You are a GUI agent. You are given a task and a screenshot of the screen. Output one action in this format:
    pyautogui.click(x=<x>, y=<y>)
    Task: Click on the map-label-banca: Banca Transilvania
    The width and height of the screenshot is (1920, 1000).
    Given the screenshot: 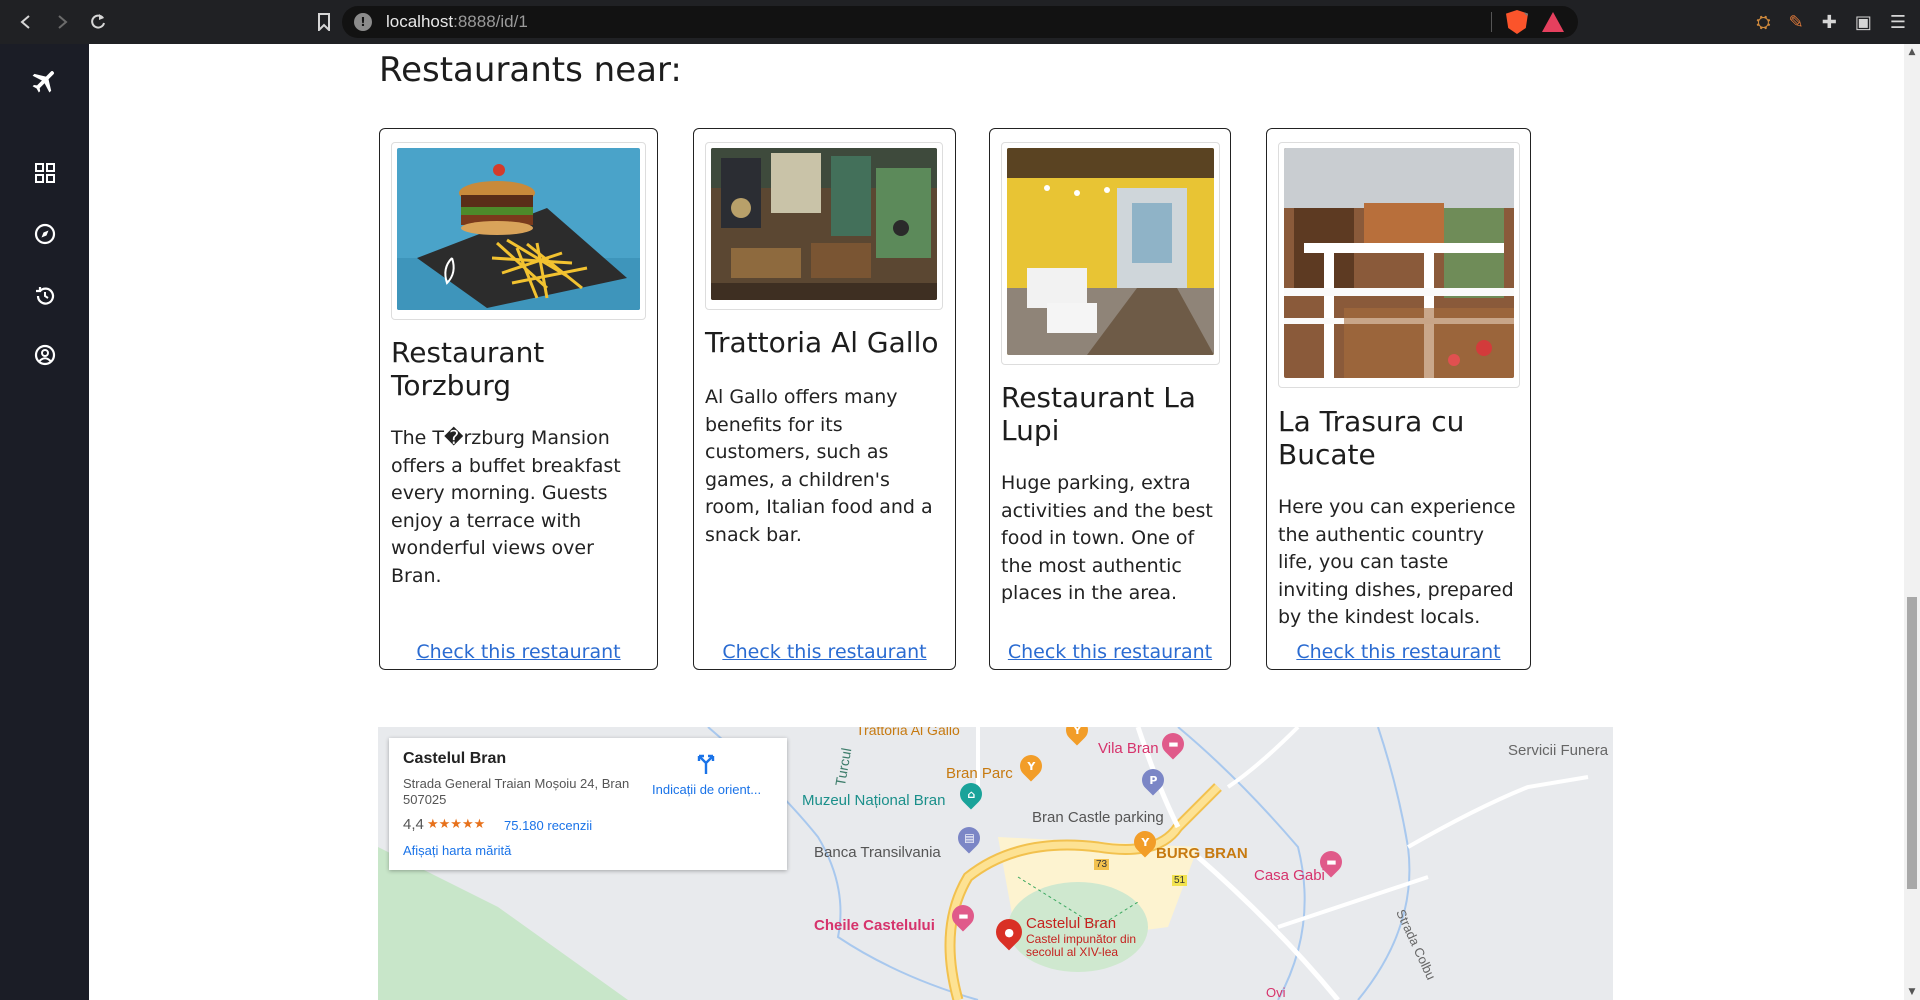 What is the action you would take?
    pyautogui.click(x=877, y=852)
    